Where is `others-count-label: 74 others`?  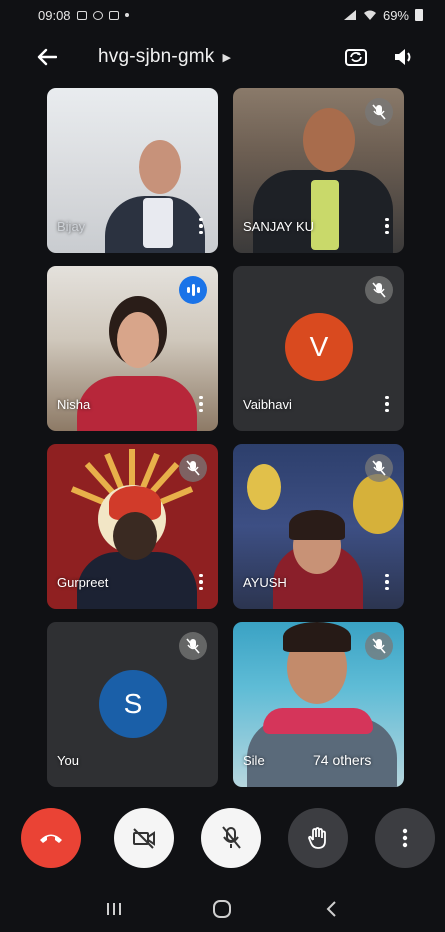
others-count-label: 74 others is located at coordinates (342, 760).